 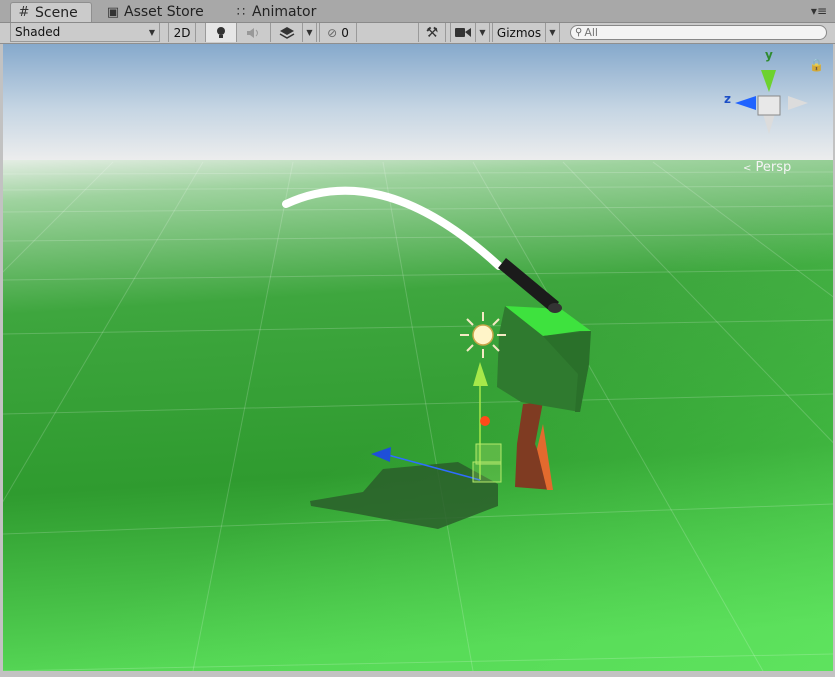 What do you see at coordinates (727, 99) in the screenshot?
I see `axis-z-label: z` at bounding box center [727, 99].